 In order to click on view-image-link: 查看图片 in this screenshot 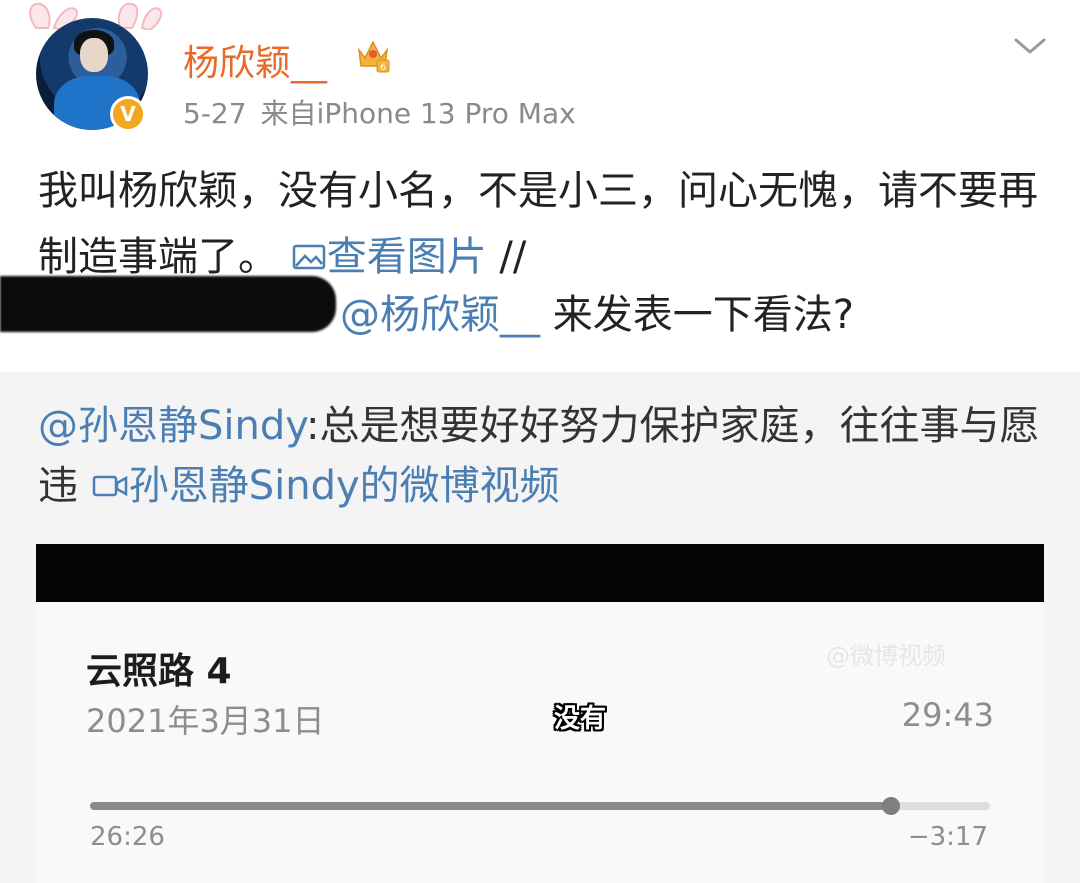, I will do `click(389, 257)`.